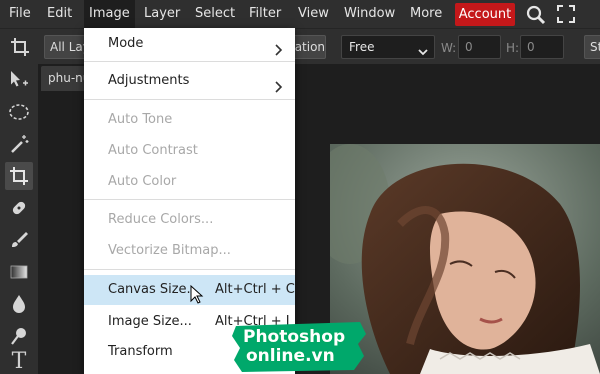  What do you see at coordinates (140, 119) in the screenshot?
I see `menu-item-auto-tone: Auto Tone` at bounding box center [140, 119].